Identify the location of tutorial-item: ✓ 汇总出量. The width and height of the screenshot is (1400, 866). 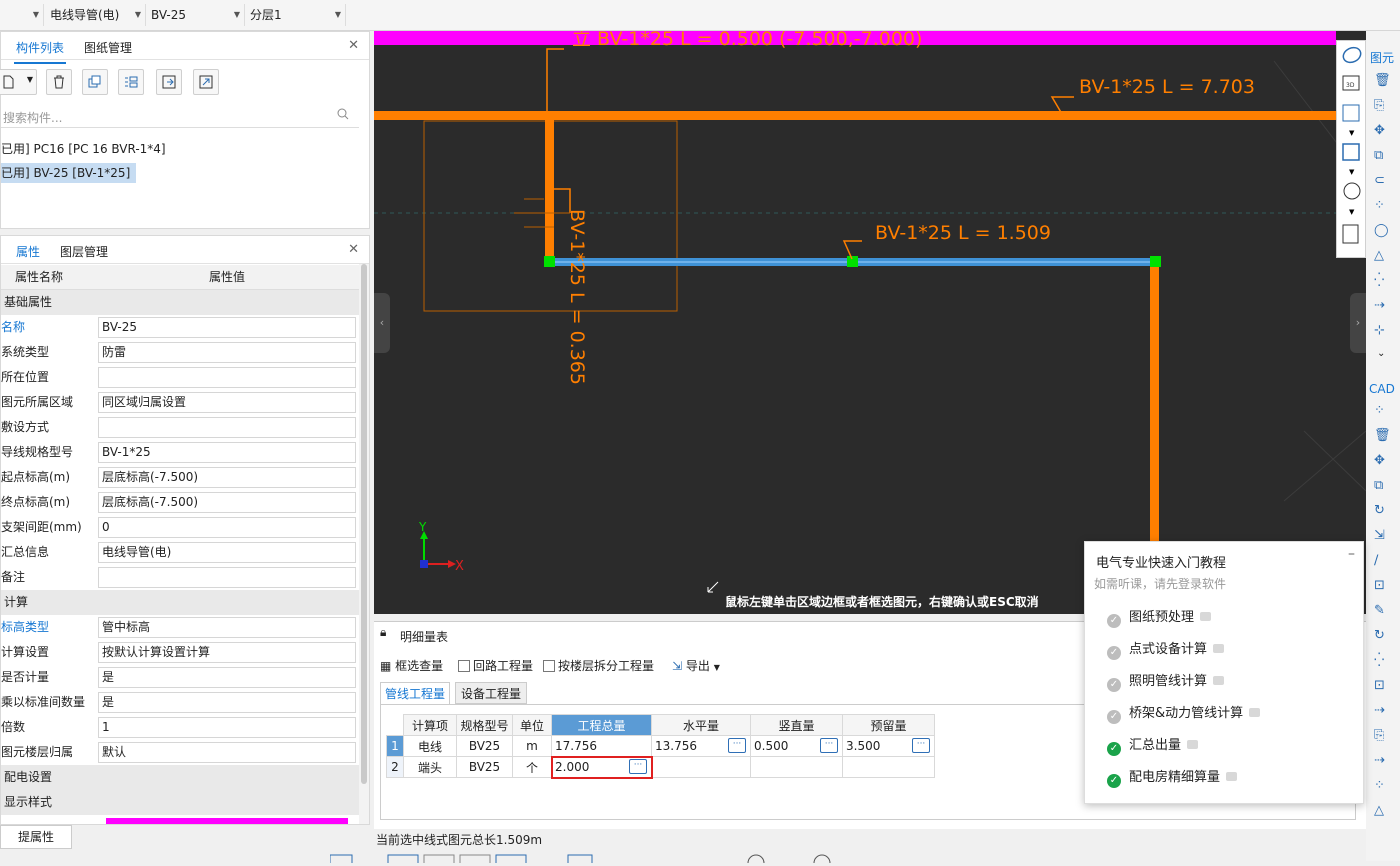
(1153, 746).